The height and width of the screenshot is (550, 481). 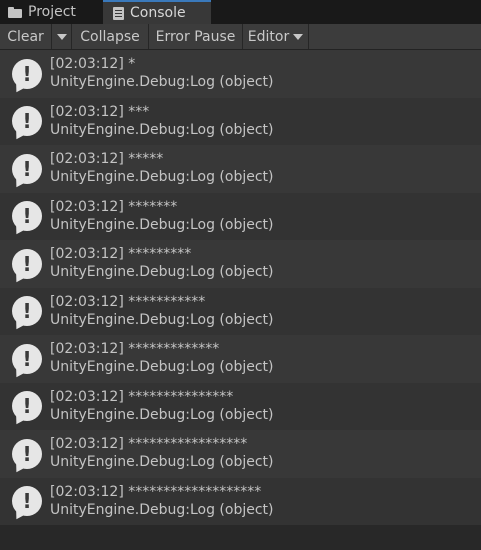 I want to click on editor-dropdown: Editor, so click(x=276, y=36).